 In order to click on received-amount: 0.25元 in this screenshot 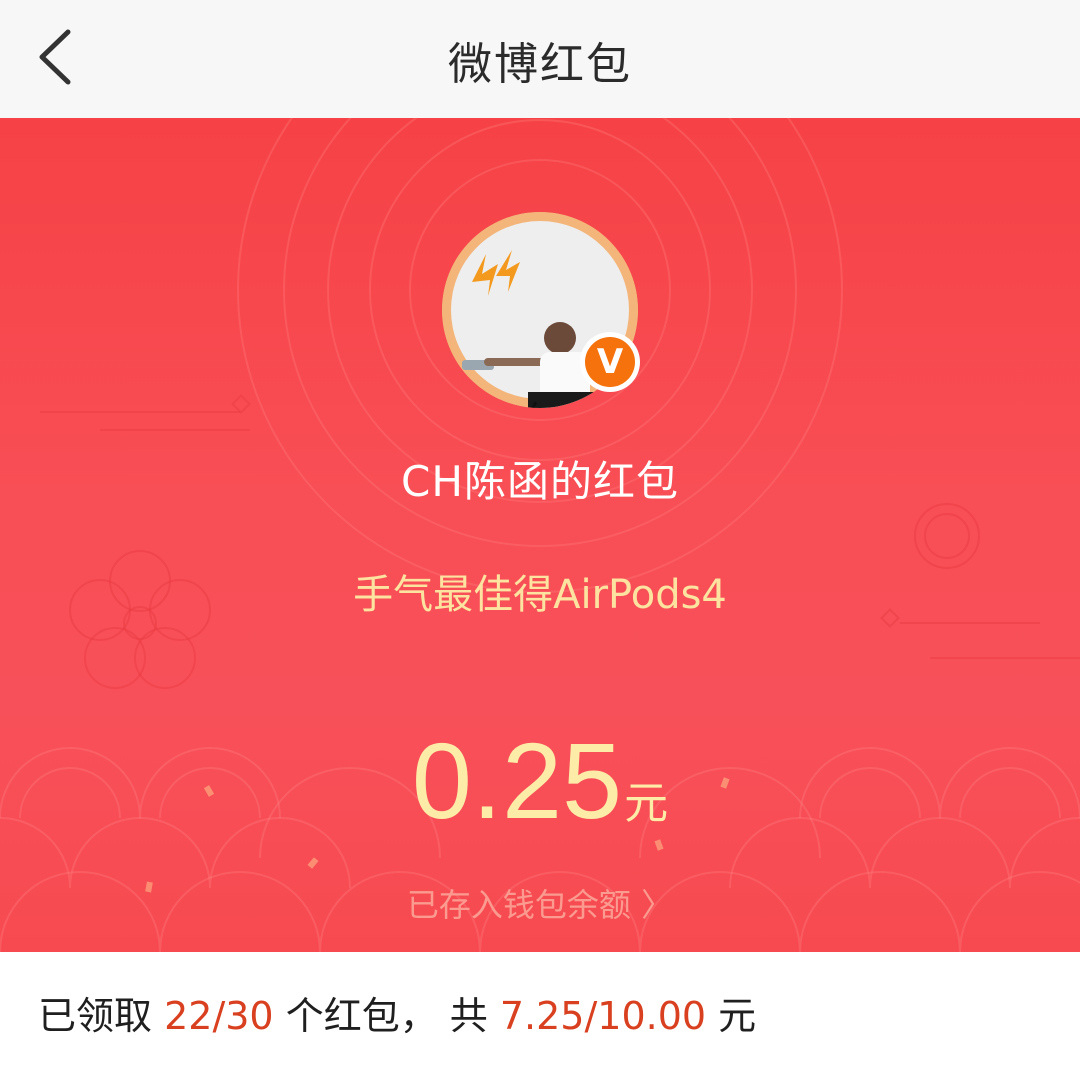, I will do `click(540, 780)`.